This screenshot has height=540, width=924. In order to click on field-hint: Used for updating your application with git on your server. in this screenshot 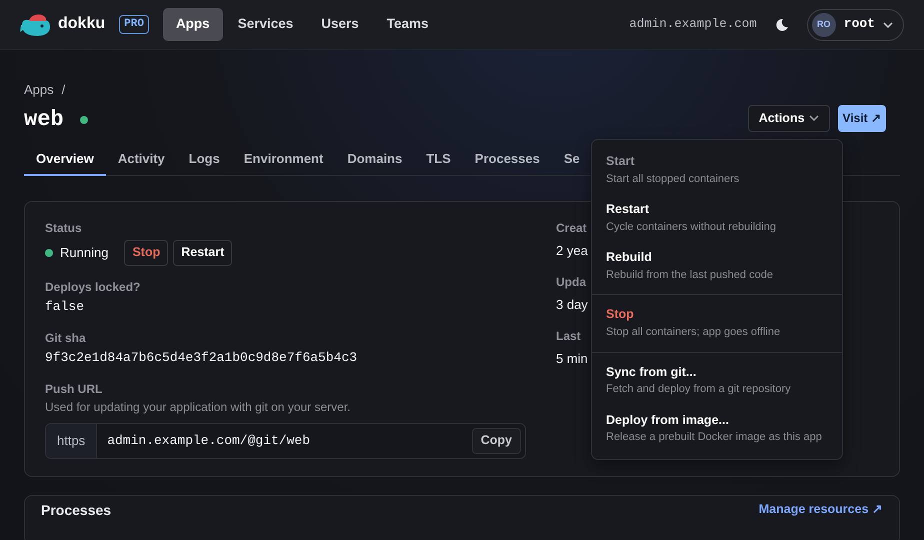, I will do `click(198, 407)`.